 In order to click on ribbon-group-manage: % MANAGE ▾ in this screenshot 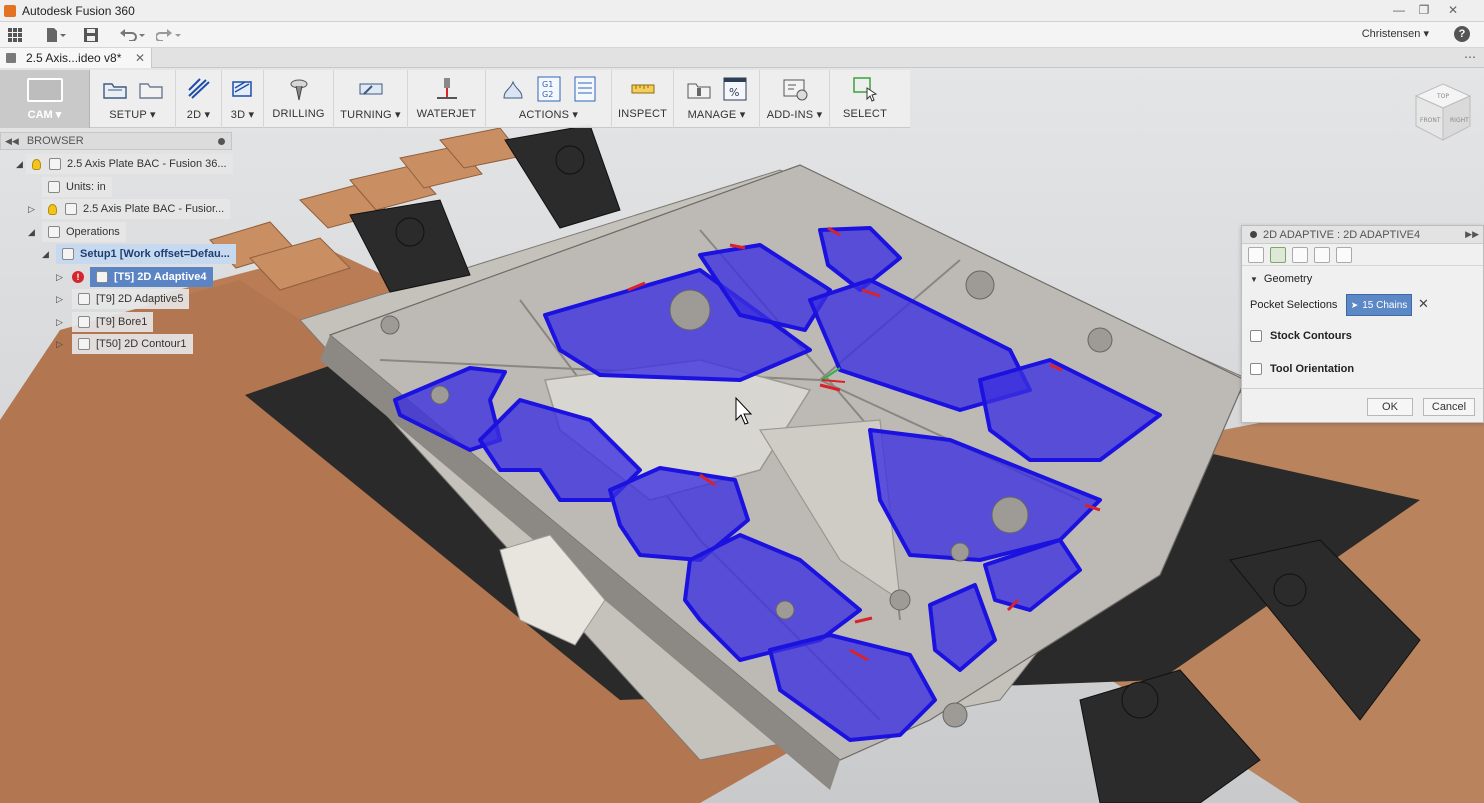, I will do `click(717, 99)`.